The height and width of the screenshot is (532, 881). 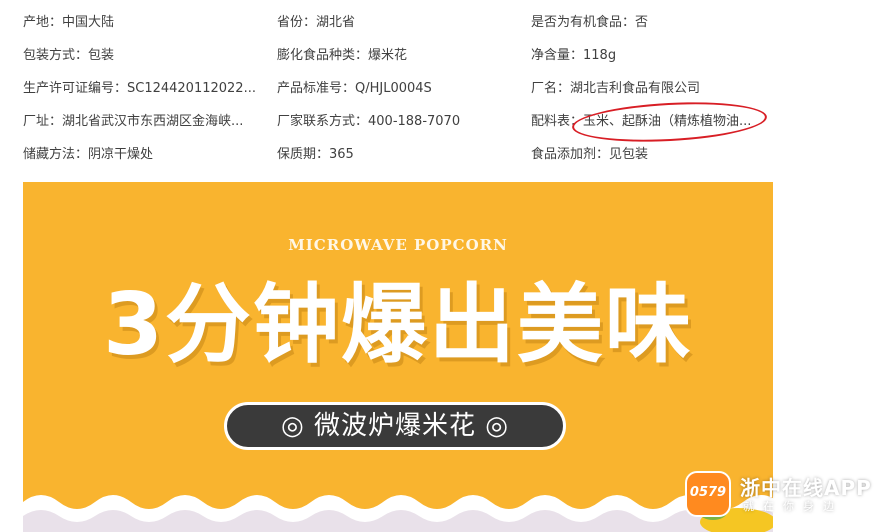 I want to click on banner-title: 3分钟爆出美味, so click(x=398, y=325).